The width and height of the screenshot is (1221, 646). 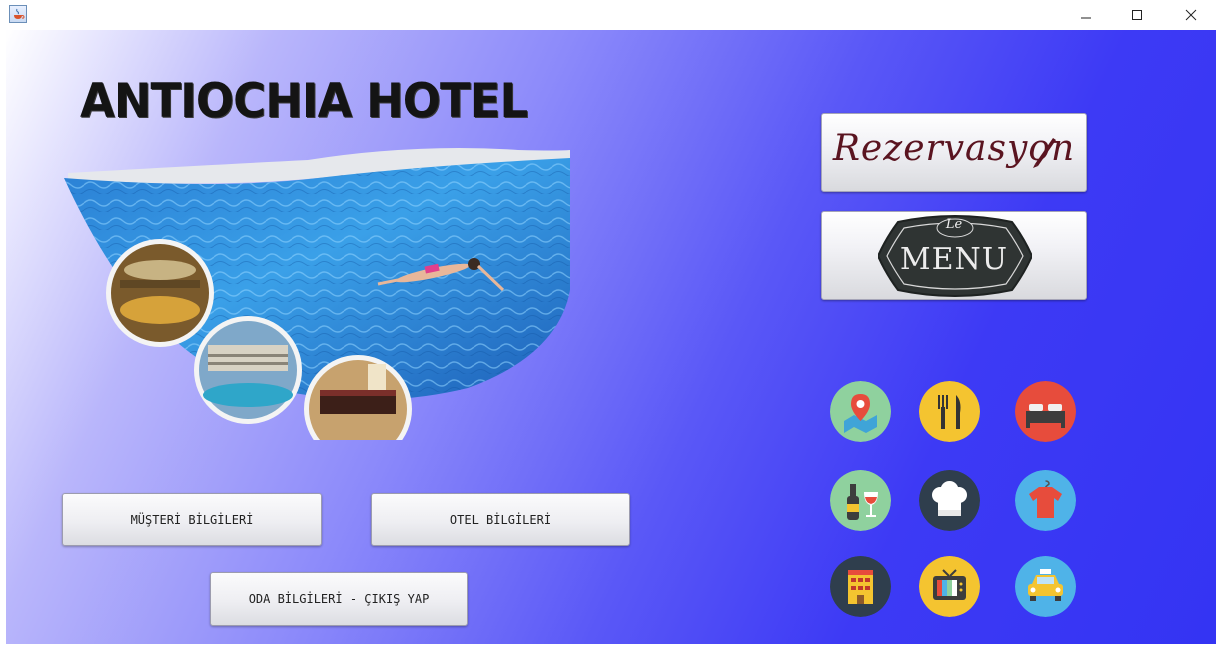 I want to click on hotel-building-icon, so click(x=860, y=586).